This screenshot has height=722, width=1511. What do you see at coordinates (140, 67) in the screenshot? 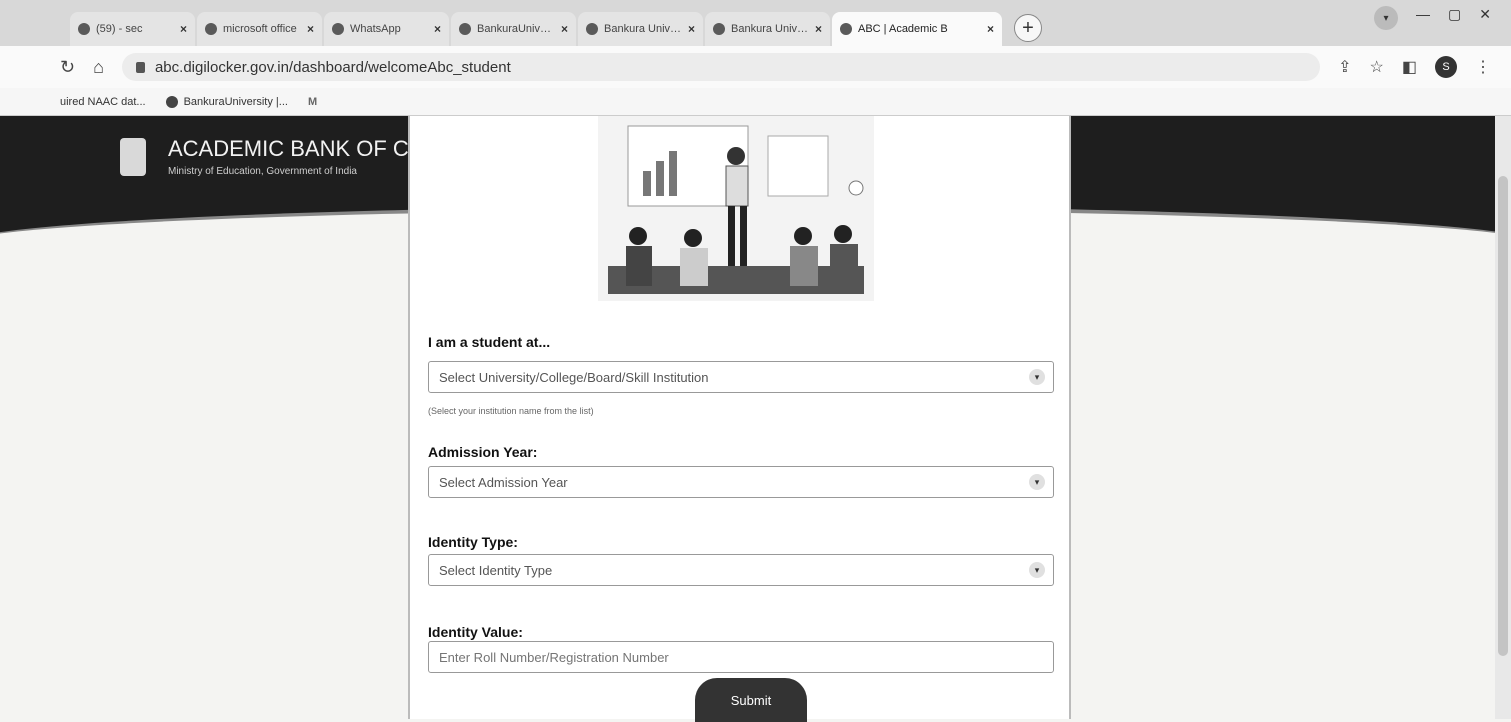
I see `lock-icon` at bounding box center [140, 67].